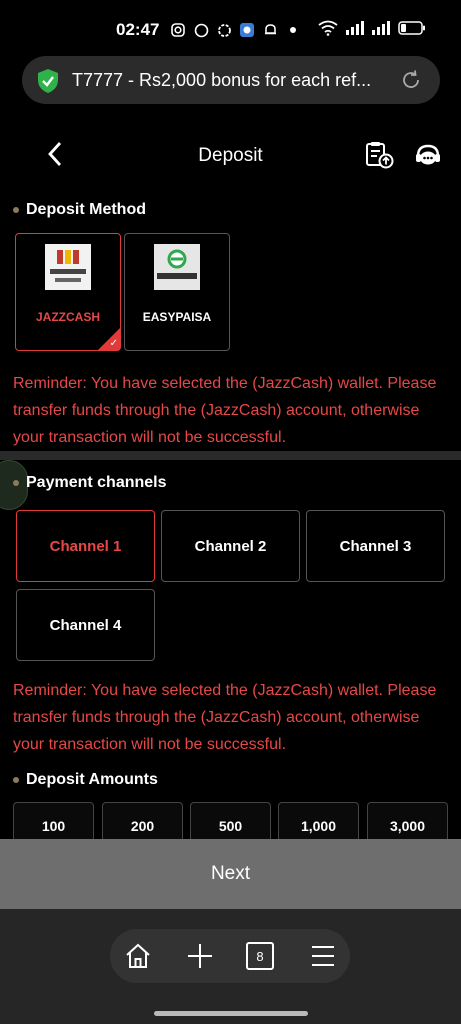 This screenshot has width=461, height=1024. What do you see at coordinates (68, 267) in the screenshot?
I see `jazzcash-logo` at bounding box center [68, 267].